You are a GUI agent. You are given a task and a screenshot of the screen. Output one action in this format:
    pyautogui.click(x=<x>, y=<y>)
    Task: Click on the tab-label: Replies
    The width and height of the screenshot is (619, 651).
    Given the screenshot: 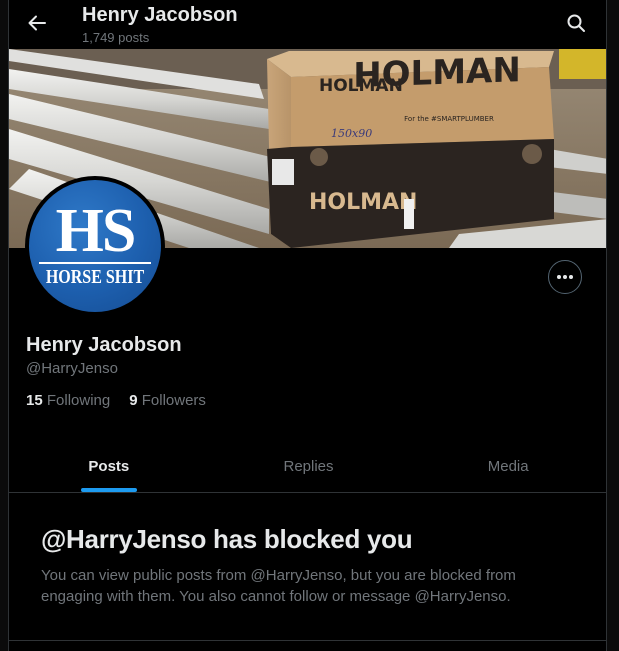 What is the action you would take?
    pyautogui.click(x=308, y=466)
    